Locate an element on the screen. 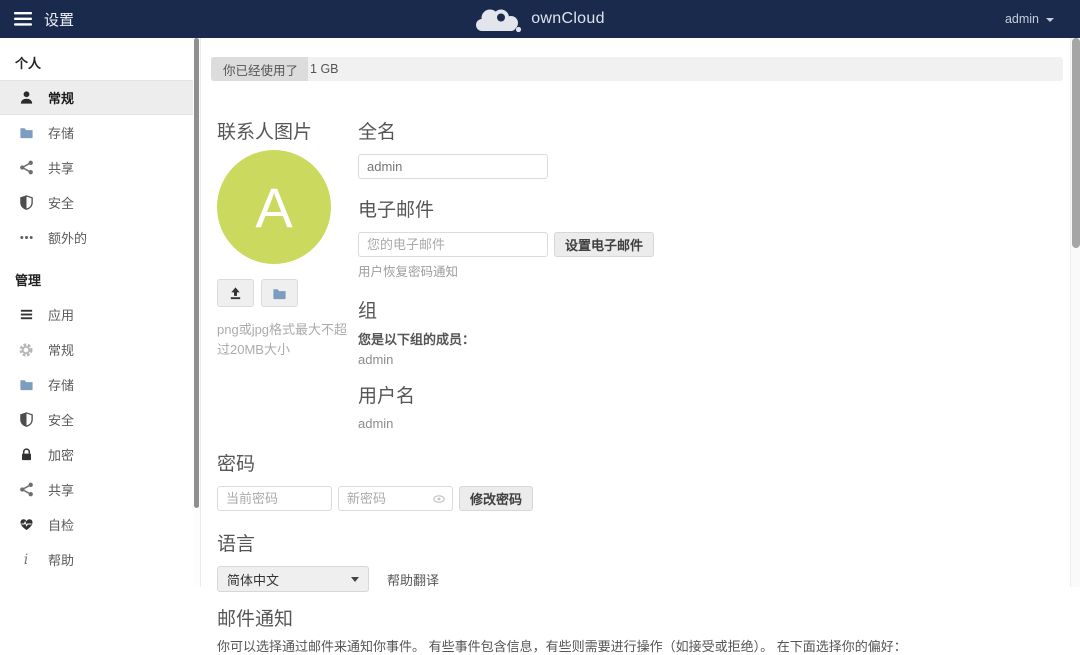 This screenshot has width=1080, height=655. show-password-icon is located at coordinates (439, 501).